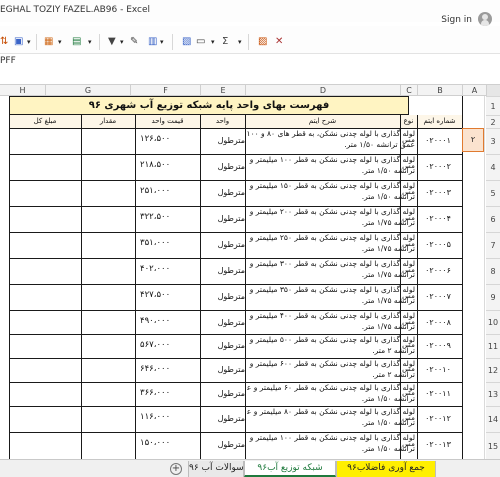 Image resolution: width=500 pixels, height=477 pixels. I want to click on header-desc: شرح ایتم, so click(322, 121).